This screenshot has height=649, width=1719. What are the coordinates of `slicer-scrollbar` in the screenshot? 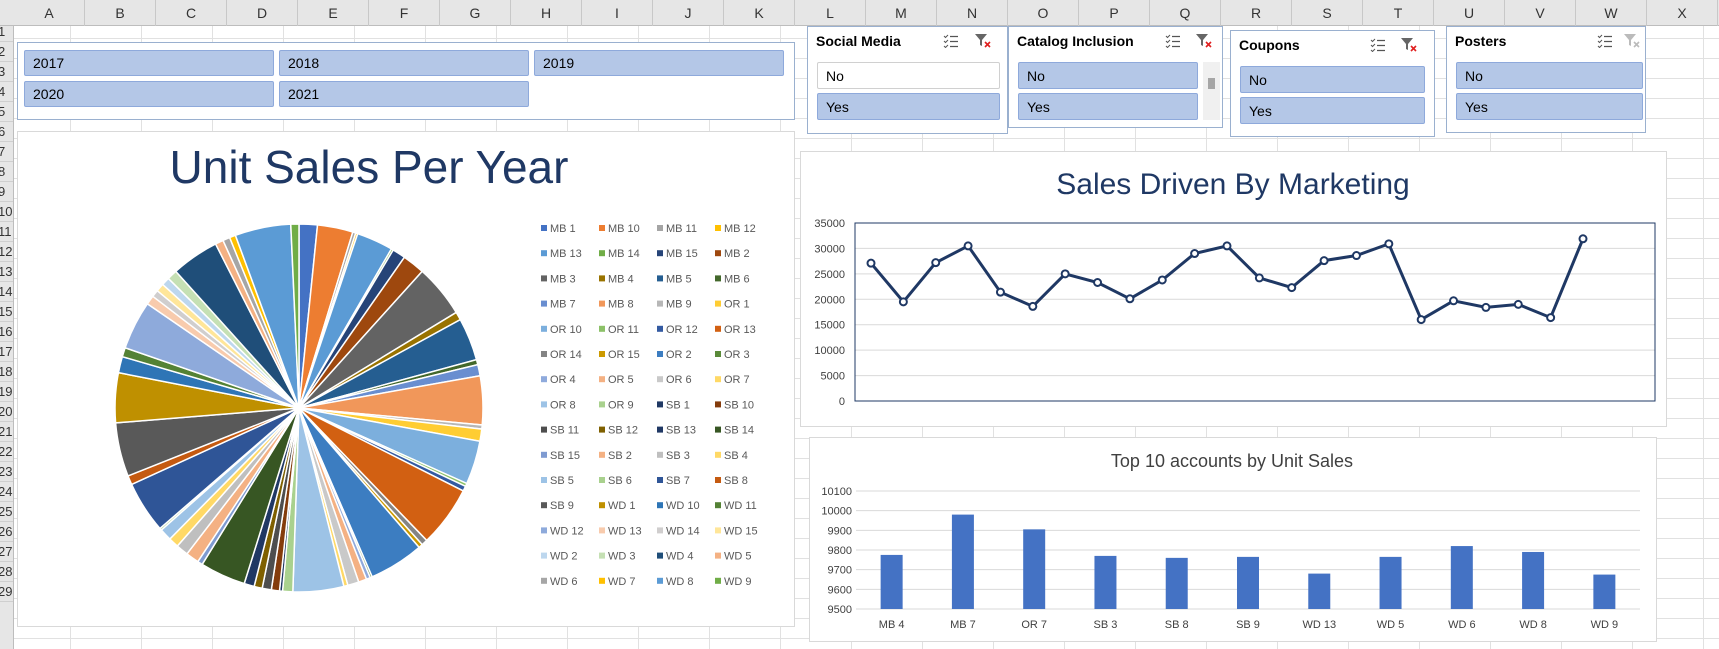 It's located at (1211, 91).